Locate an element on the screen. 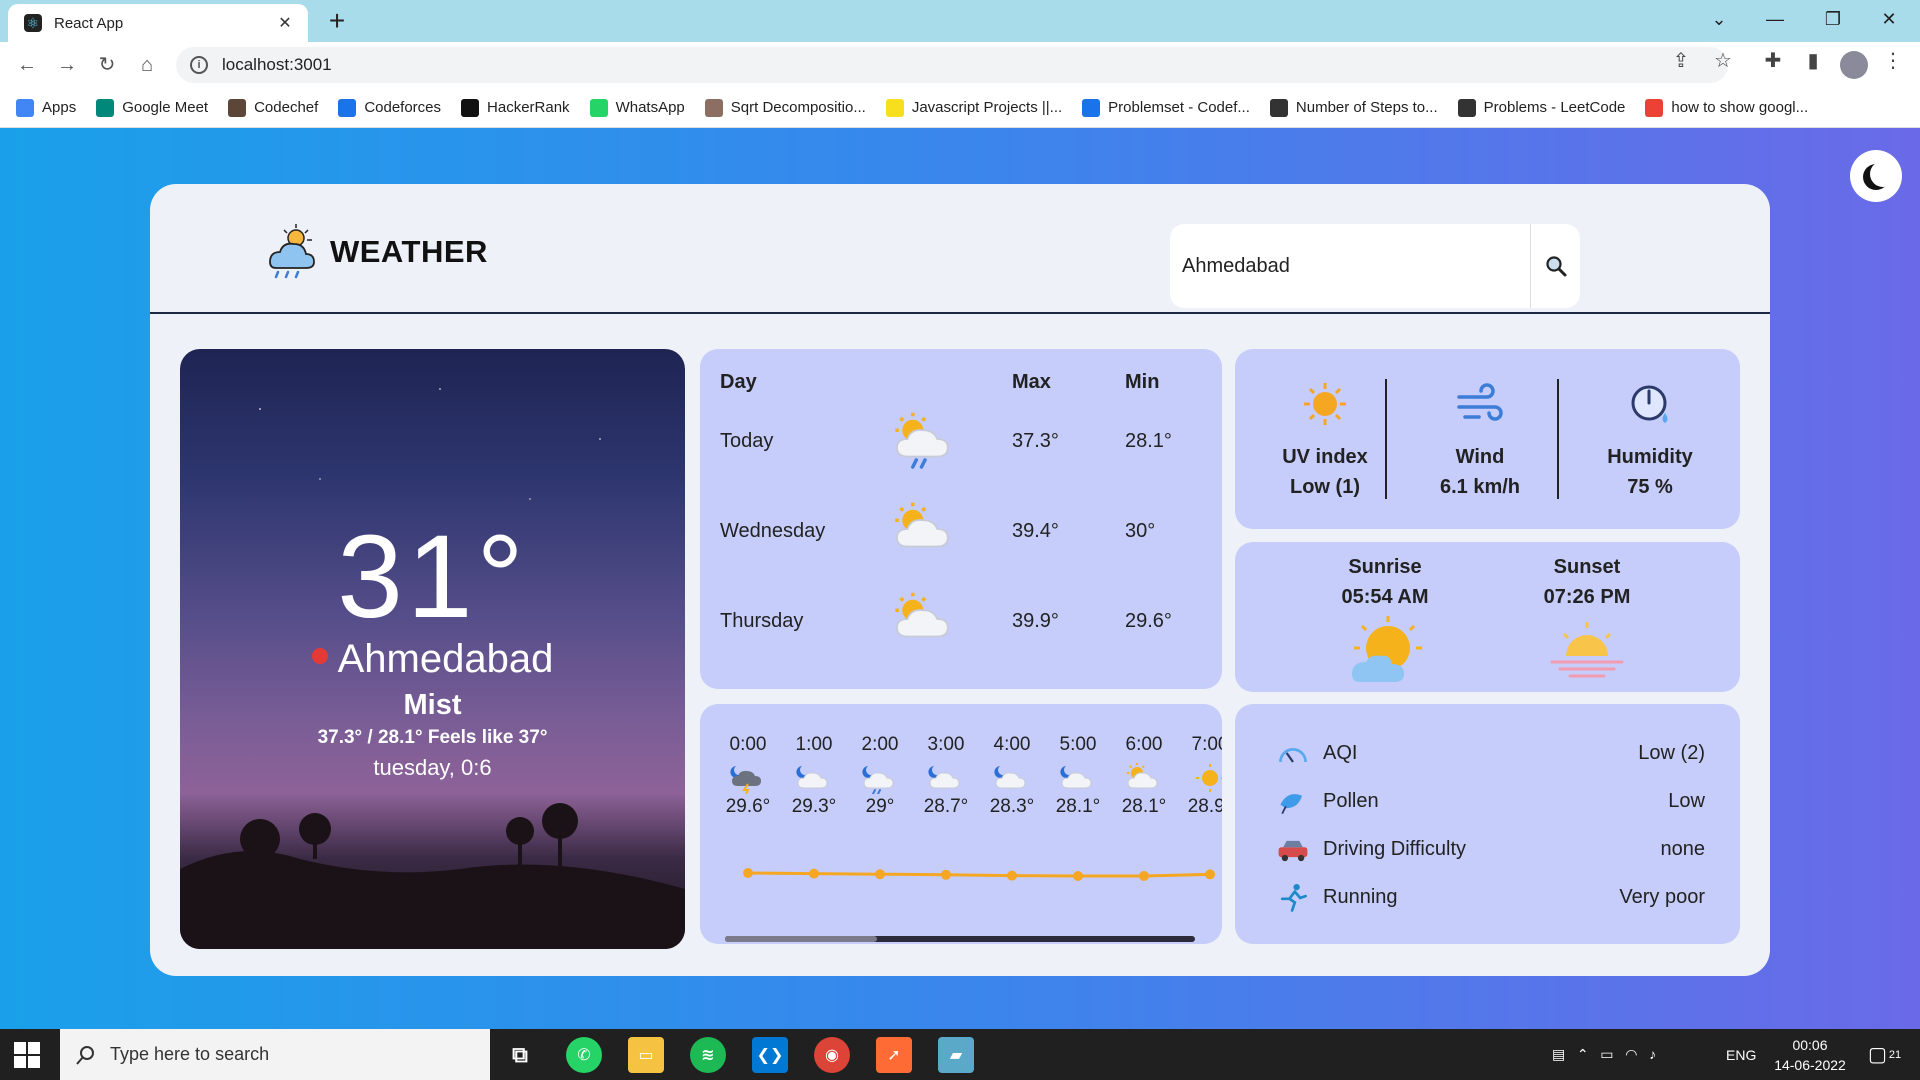  home-icon: ⌂ is located at coordinates (147, 65).